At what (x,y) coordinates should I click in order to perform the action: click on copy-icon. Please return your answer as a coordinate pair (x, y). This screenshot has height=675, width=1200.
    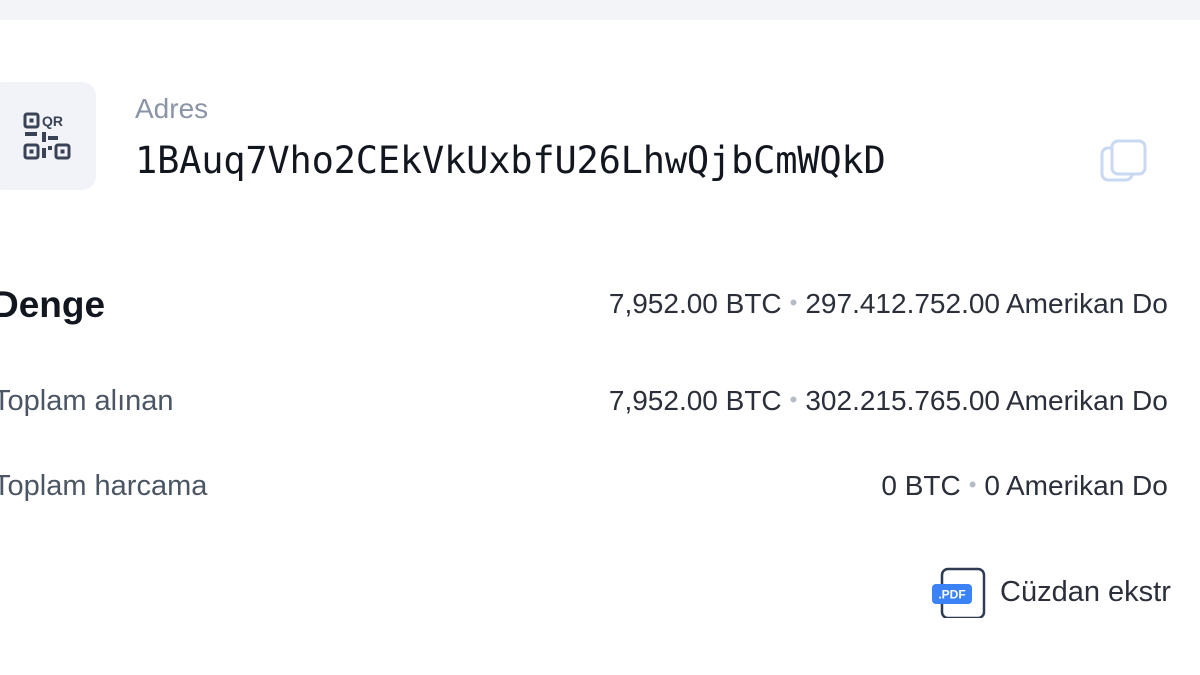
    Looking at the image, I should click on (1123, 160).